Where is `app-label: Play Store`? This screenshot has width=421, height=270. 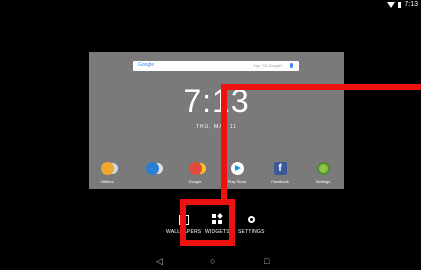
app-label: Play Store is located at coordinates (237, 181).